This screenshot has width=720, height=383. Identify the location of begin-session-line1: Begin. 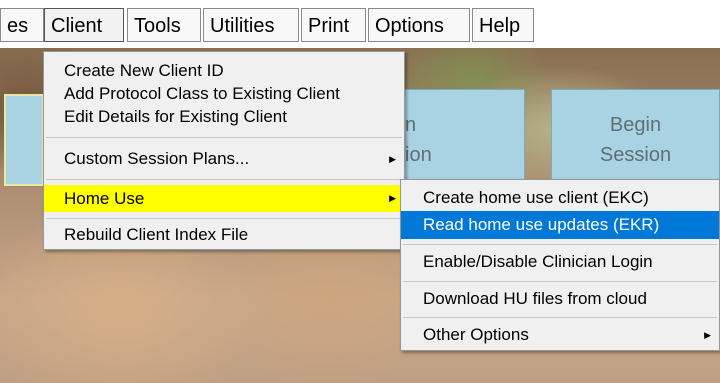
(635, 125).